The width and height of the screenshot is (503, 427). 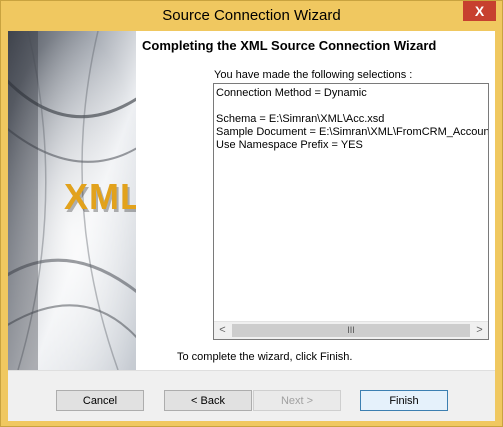 What do you see at coordinates (404, 400) in the screenshot?
I see `finish-button: Finish` at bounding box center [404, 400].